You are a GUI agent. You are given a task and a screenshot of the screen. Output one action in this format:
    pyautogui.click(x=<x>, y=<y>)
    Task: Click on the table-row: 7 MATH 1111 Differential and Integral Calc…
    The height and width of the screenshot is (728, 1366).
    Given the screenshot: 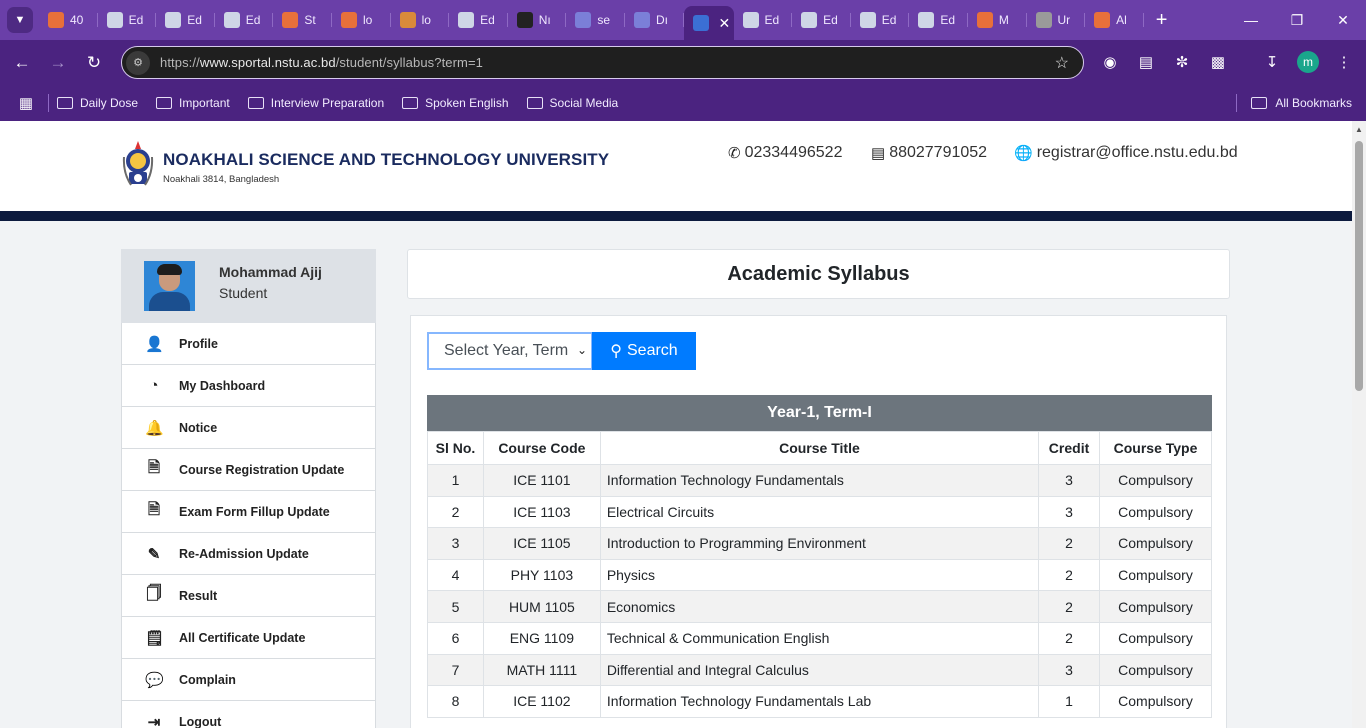 What is the action you would take?
    pyautogui.click(x=819, y=670)
    